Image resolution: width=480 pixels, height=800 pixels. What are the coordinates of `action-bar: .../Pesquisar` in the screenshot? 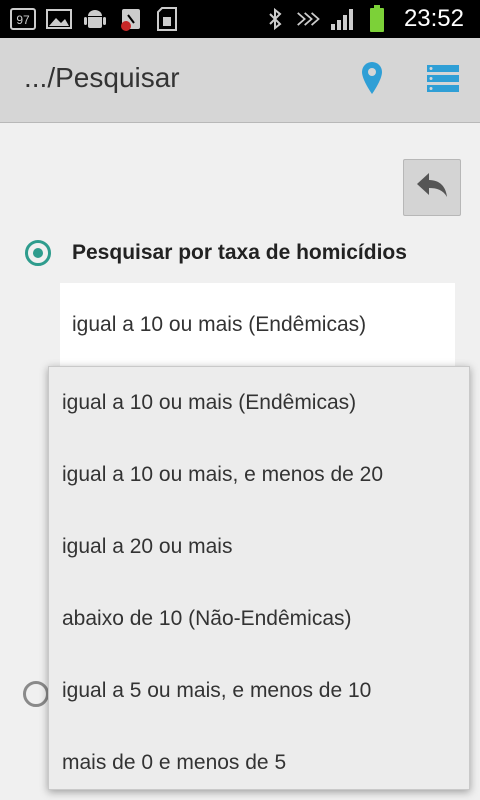 It's located at (240, 80).